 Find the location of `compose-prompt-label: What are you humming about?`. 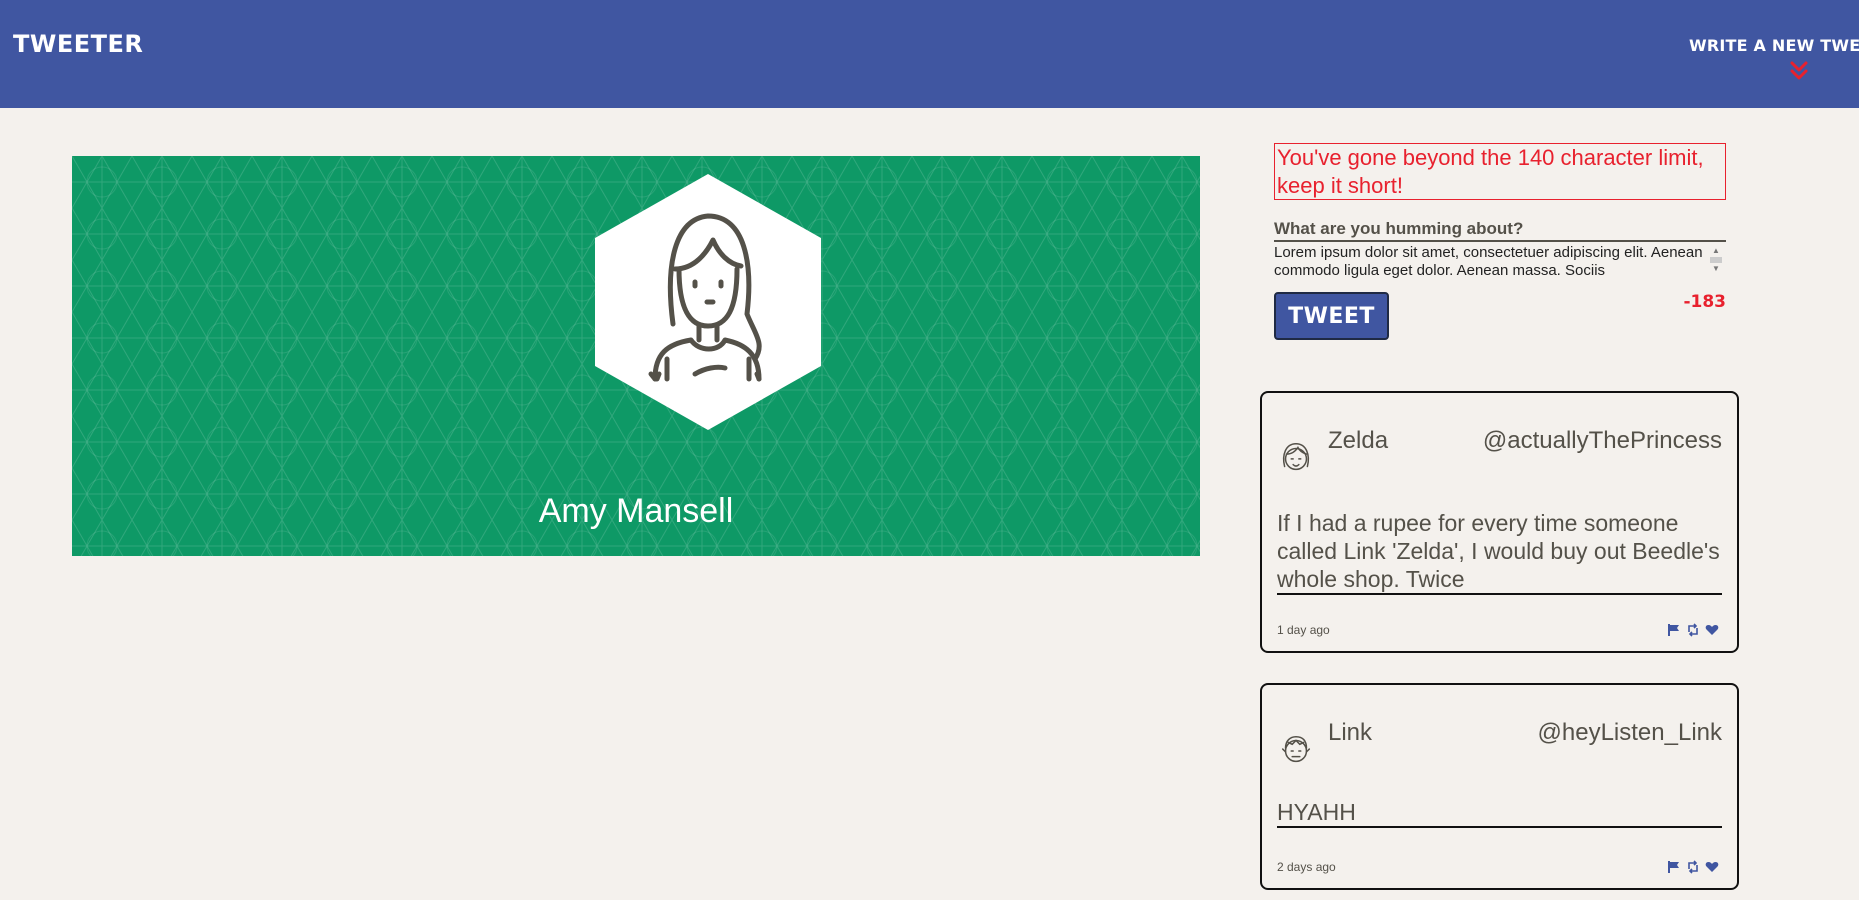

compose-prompt-label: What are you humming about? is located at coordinates (1500, 230).